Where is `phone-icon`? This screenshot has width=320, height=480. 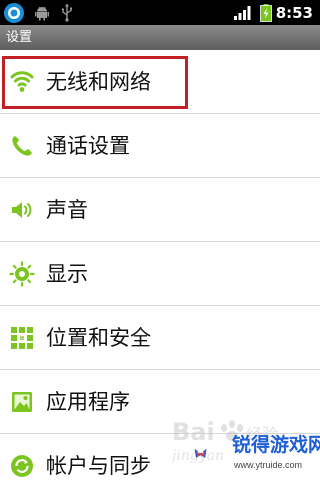
phone-icon is located at coordinates (22, 146).